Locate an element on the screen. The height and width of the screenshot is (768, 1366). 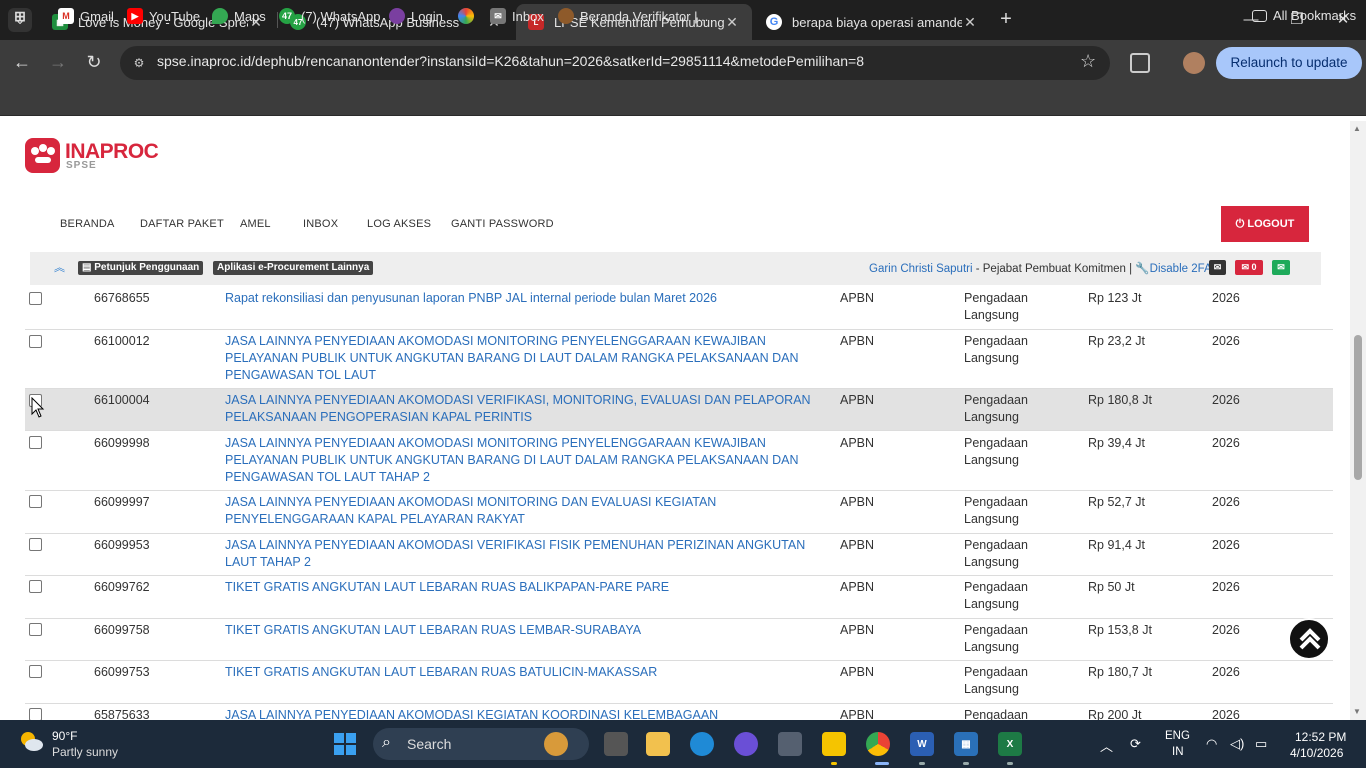
all-bookmarks: All Bookmarks is located at coordinates (1304, 15).